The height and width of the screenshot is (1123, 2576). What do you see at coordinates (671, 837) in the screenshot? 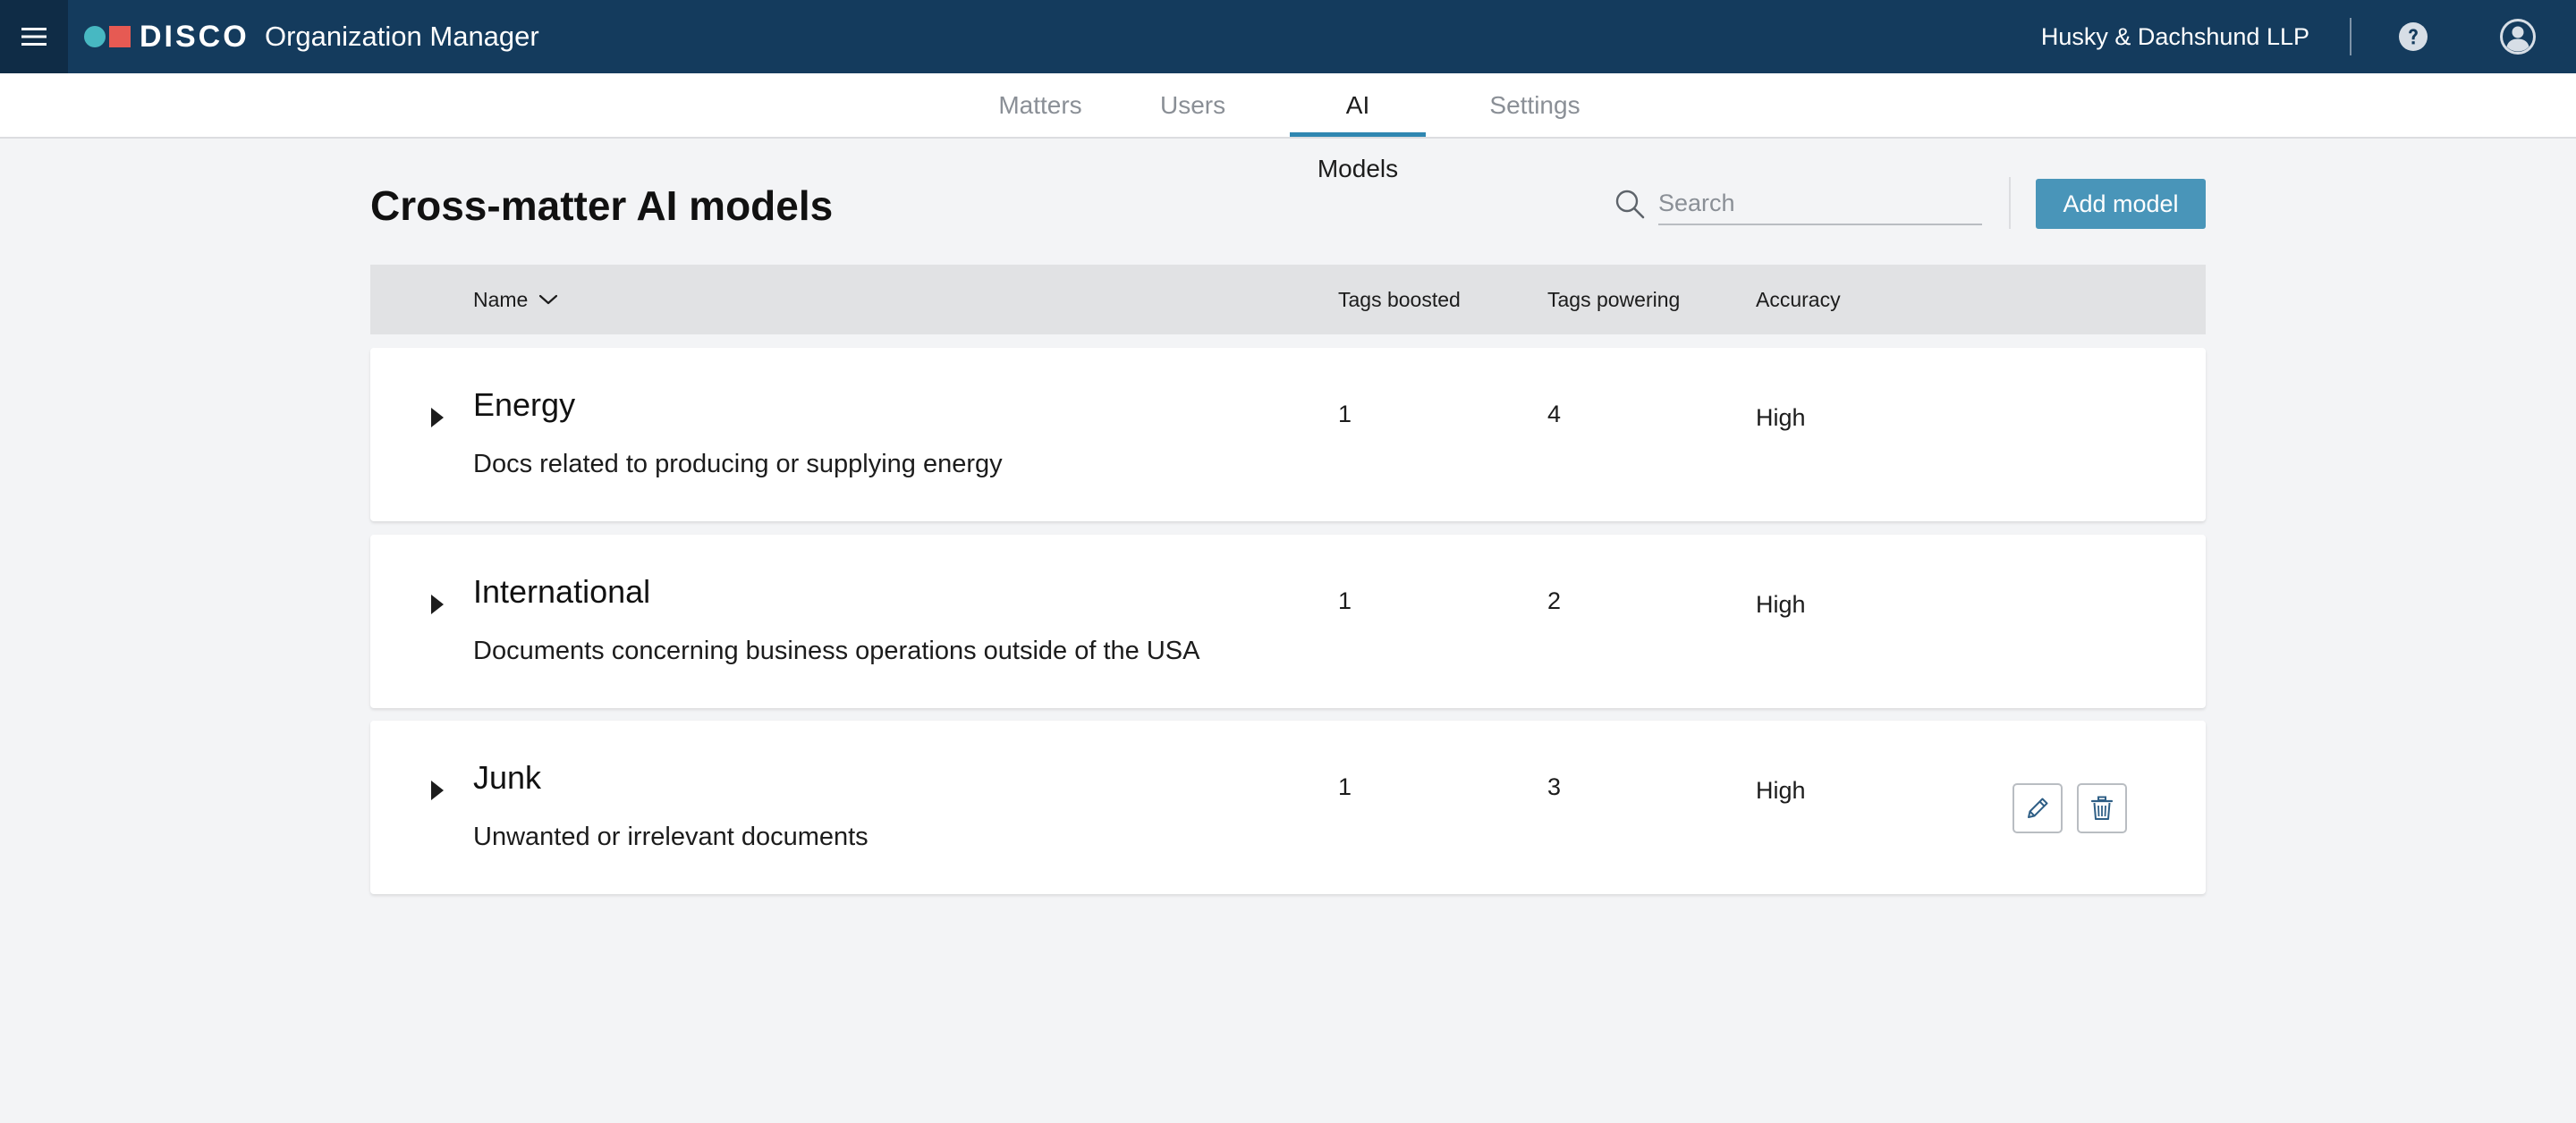
I see `model-description: Unwanted or irrelevant documents` at bounding box center [671, 837].